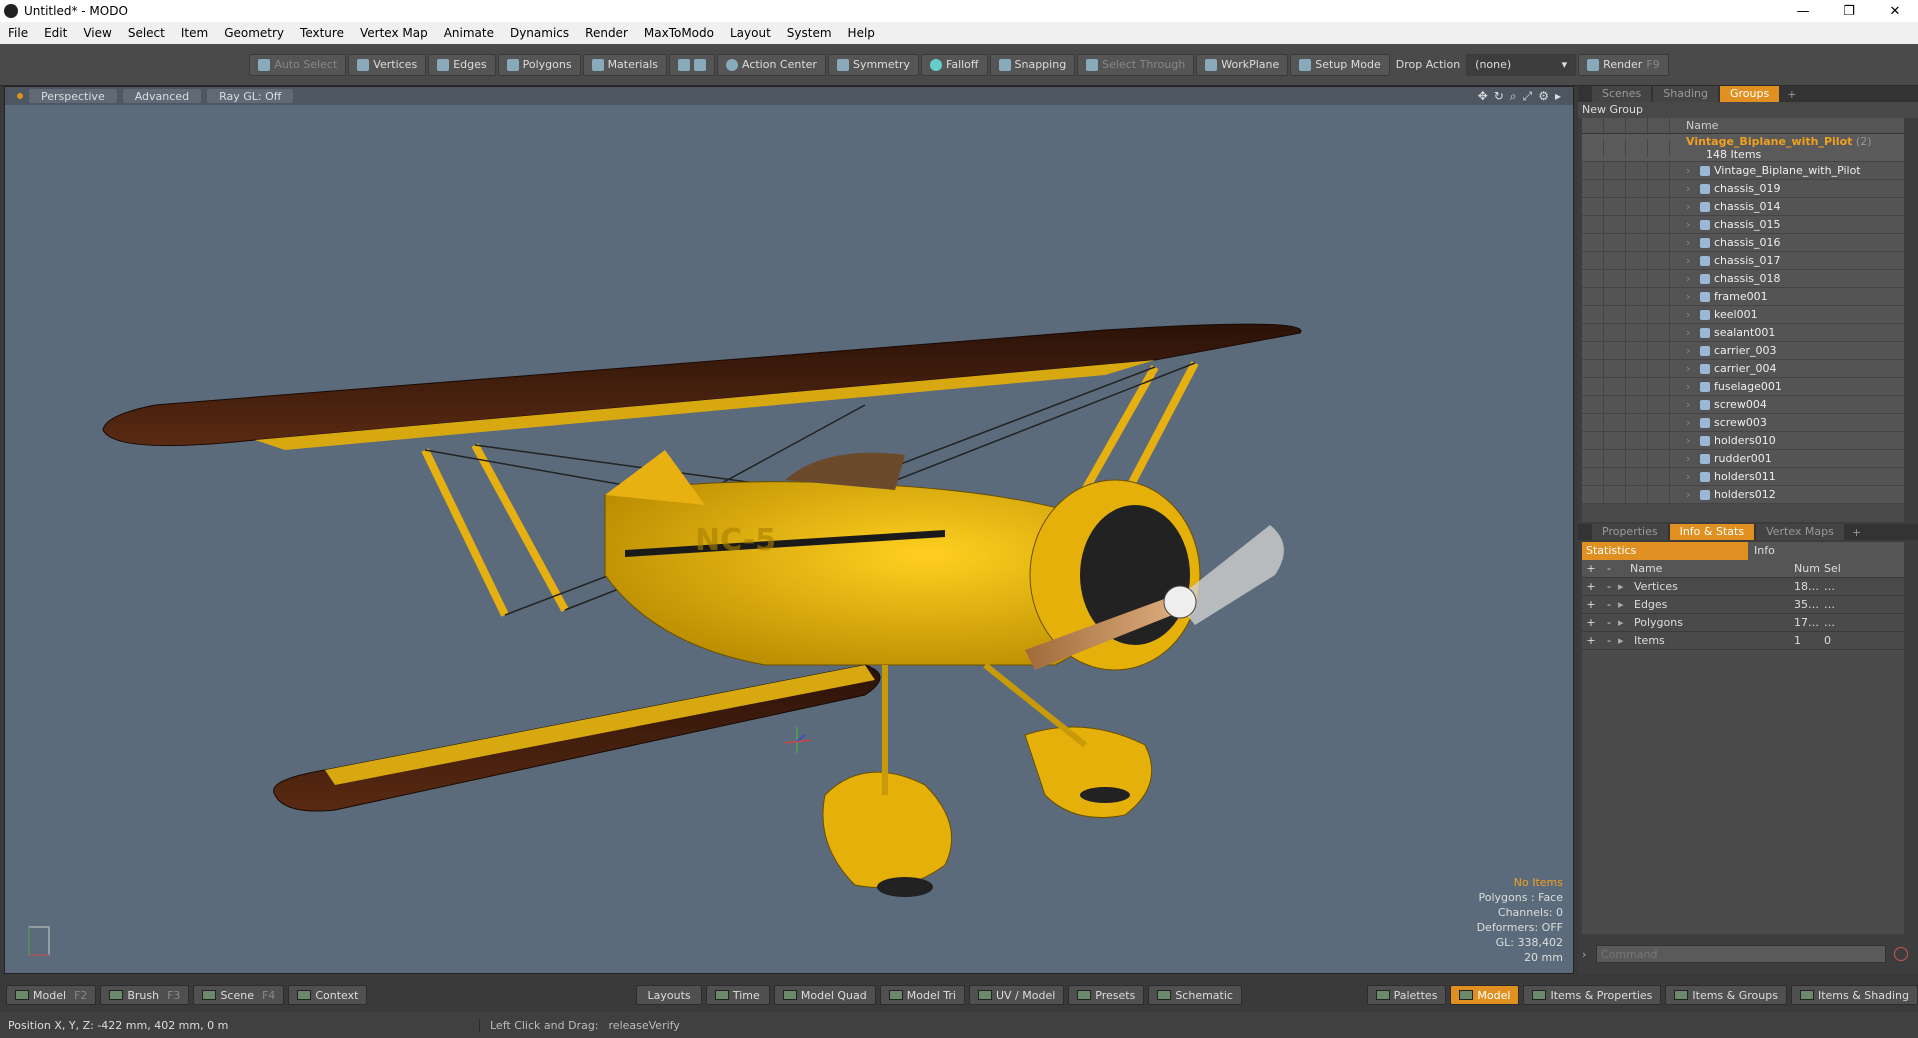 This screenshot has width=1918, height=1038. I want to click on new-group-button: New Group, so click(1748, 110).